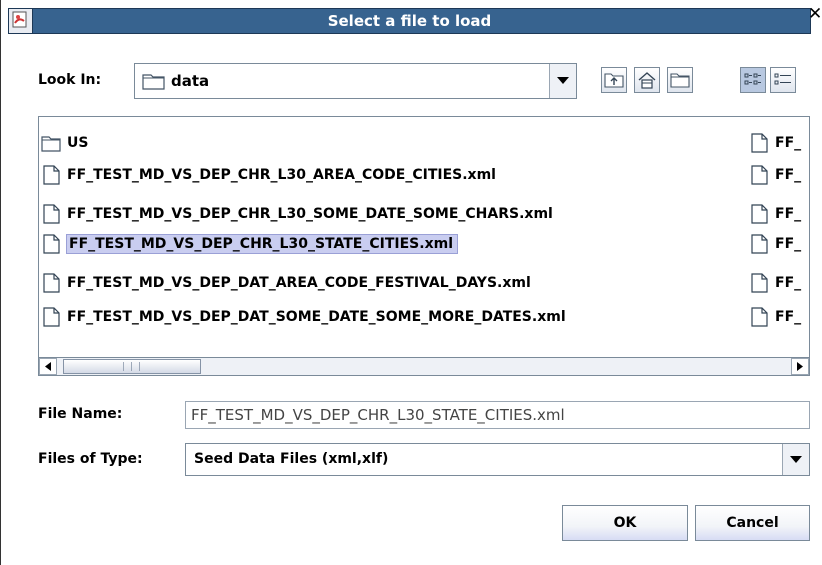 The width and height of the screenshot is (822, 565). What do you see at coordinates (0, 282) in the screenshot?
I see `window-border` at bounding box center [0, 282].